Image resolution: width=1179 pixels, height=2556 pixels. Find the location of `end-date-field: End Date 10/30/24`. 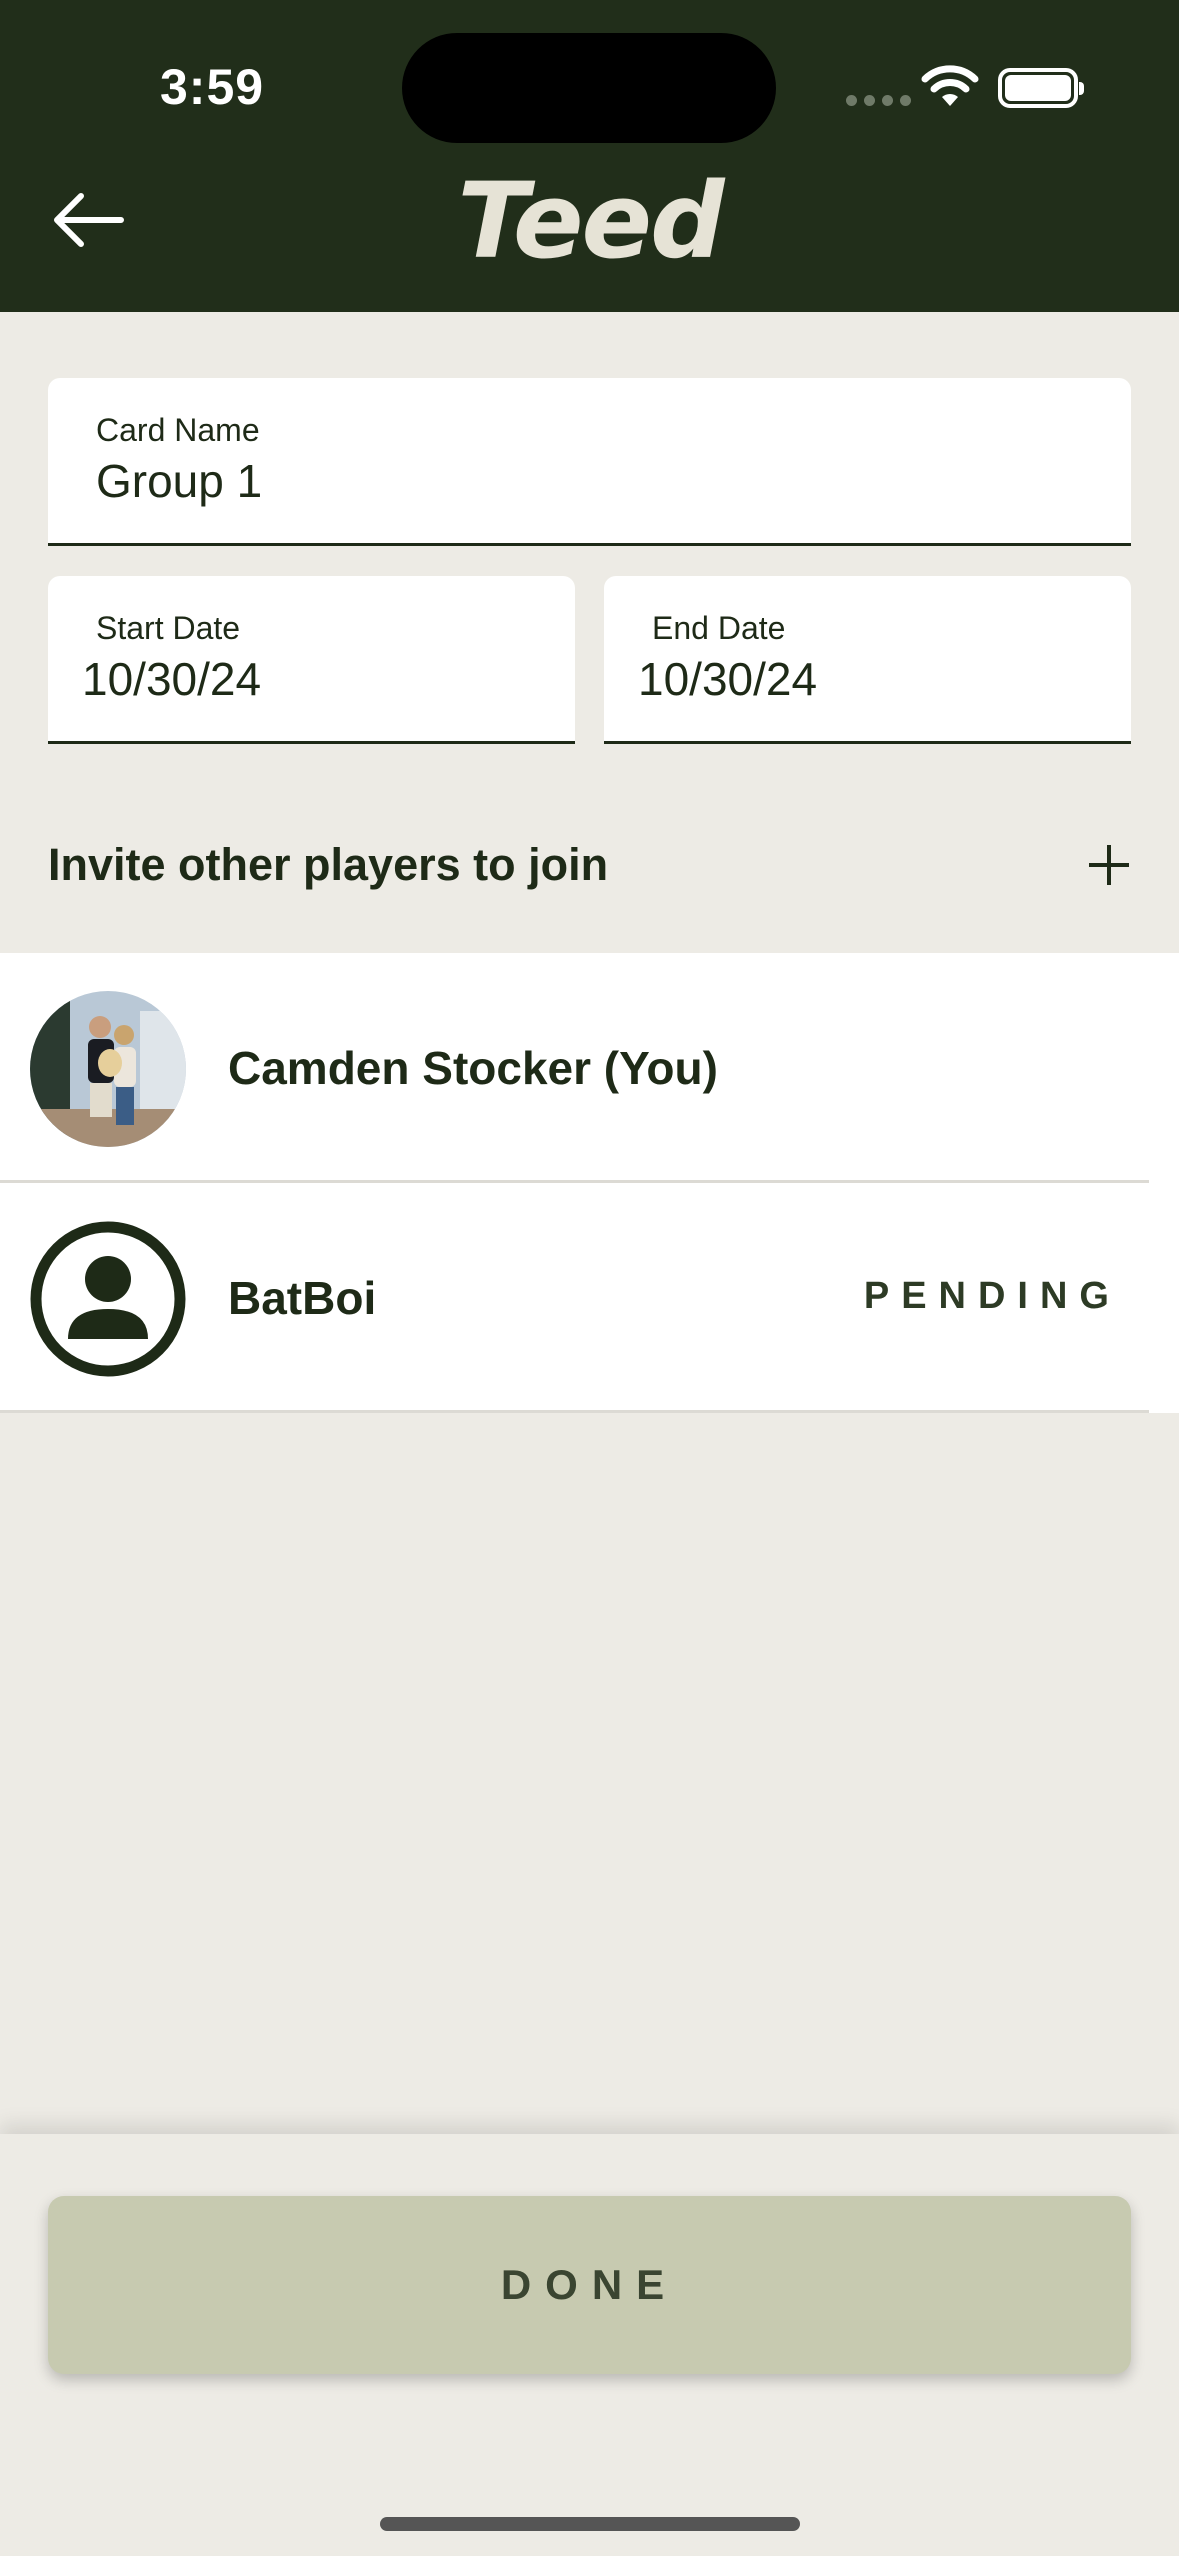

end-date-field: End Date 10/30/24 is located at coordinates (867, 660).